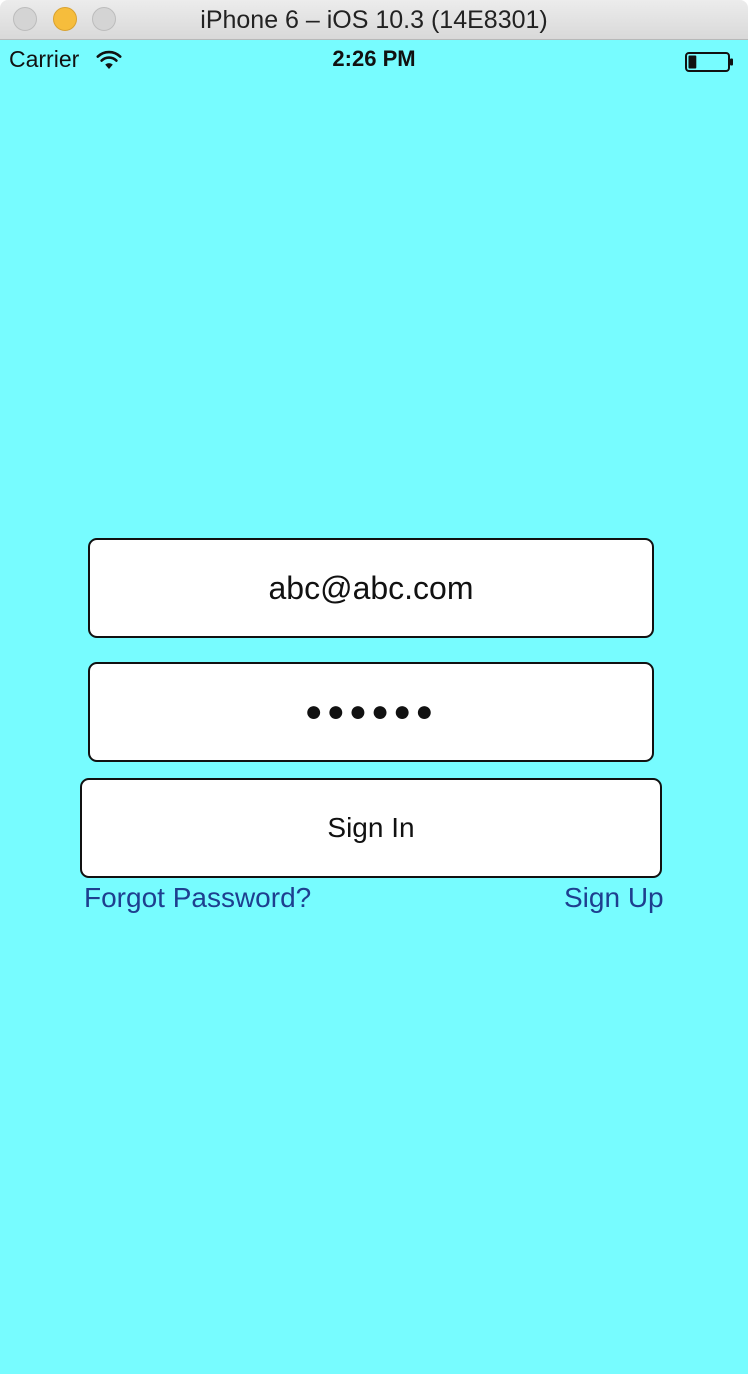 Image resolution: width=748 pixels, height=1374 pixels. I want to click on window-title: iPhone 6 – iOS 10.3 (14E8301), so click(374, 20).